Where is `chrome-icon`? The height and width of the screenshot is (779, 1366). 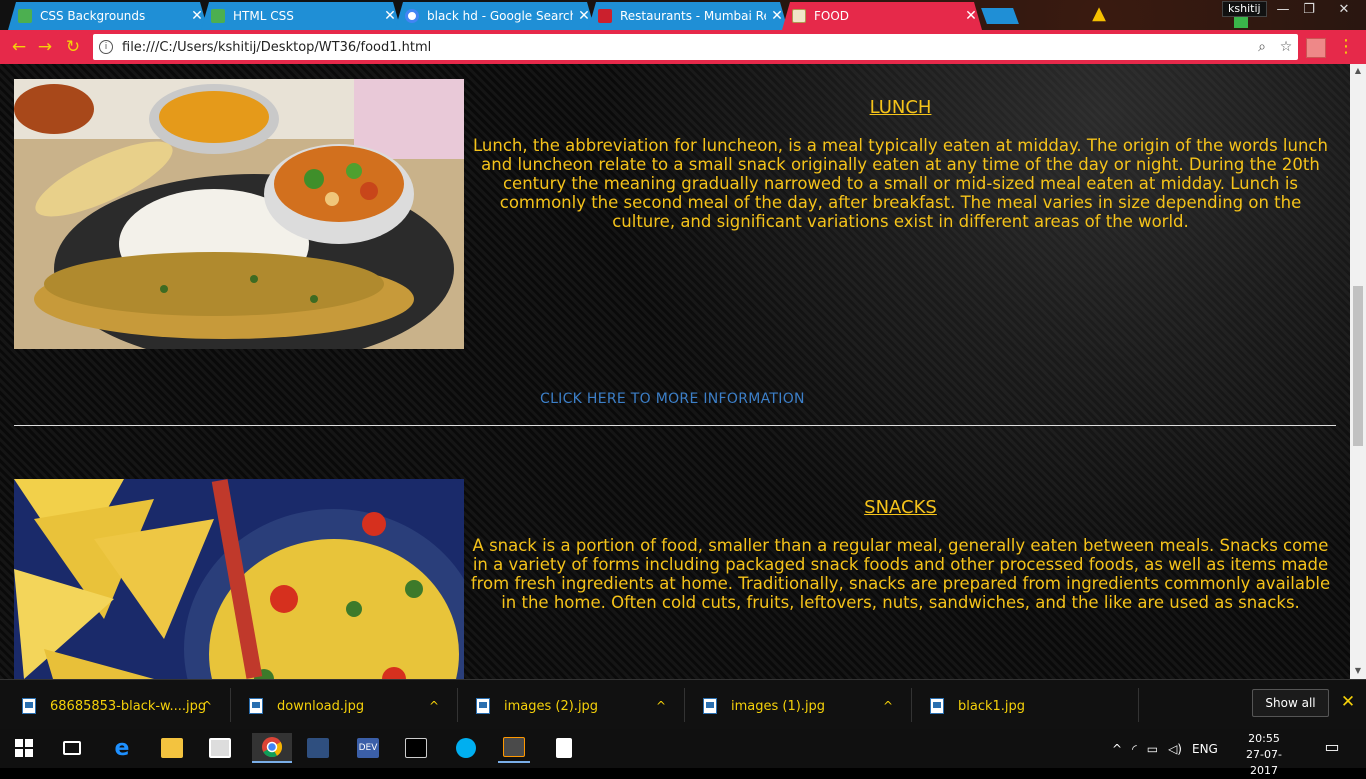 chrome-icon is located at coordinates (272, 748).